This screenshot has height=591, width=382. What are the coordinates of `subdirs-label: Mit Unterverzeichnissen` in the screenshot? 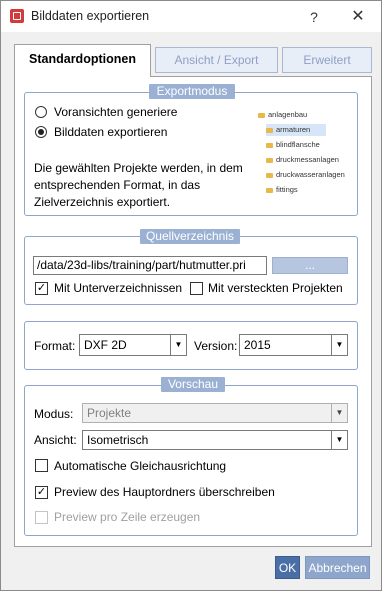 It's located at (118, 288).